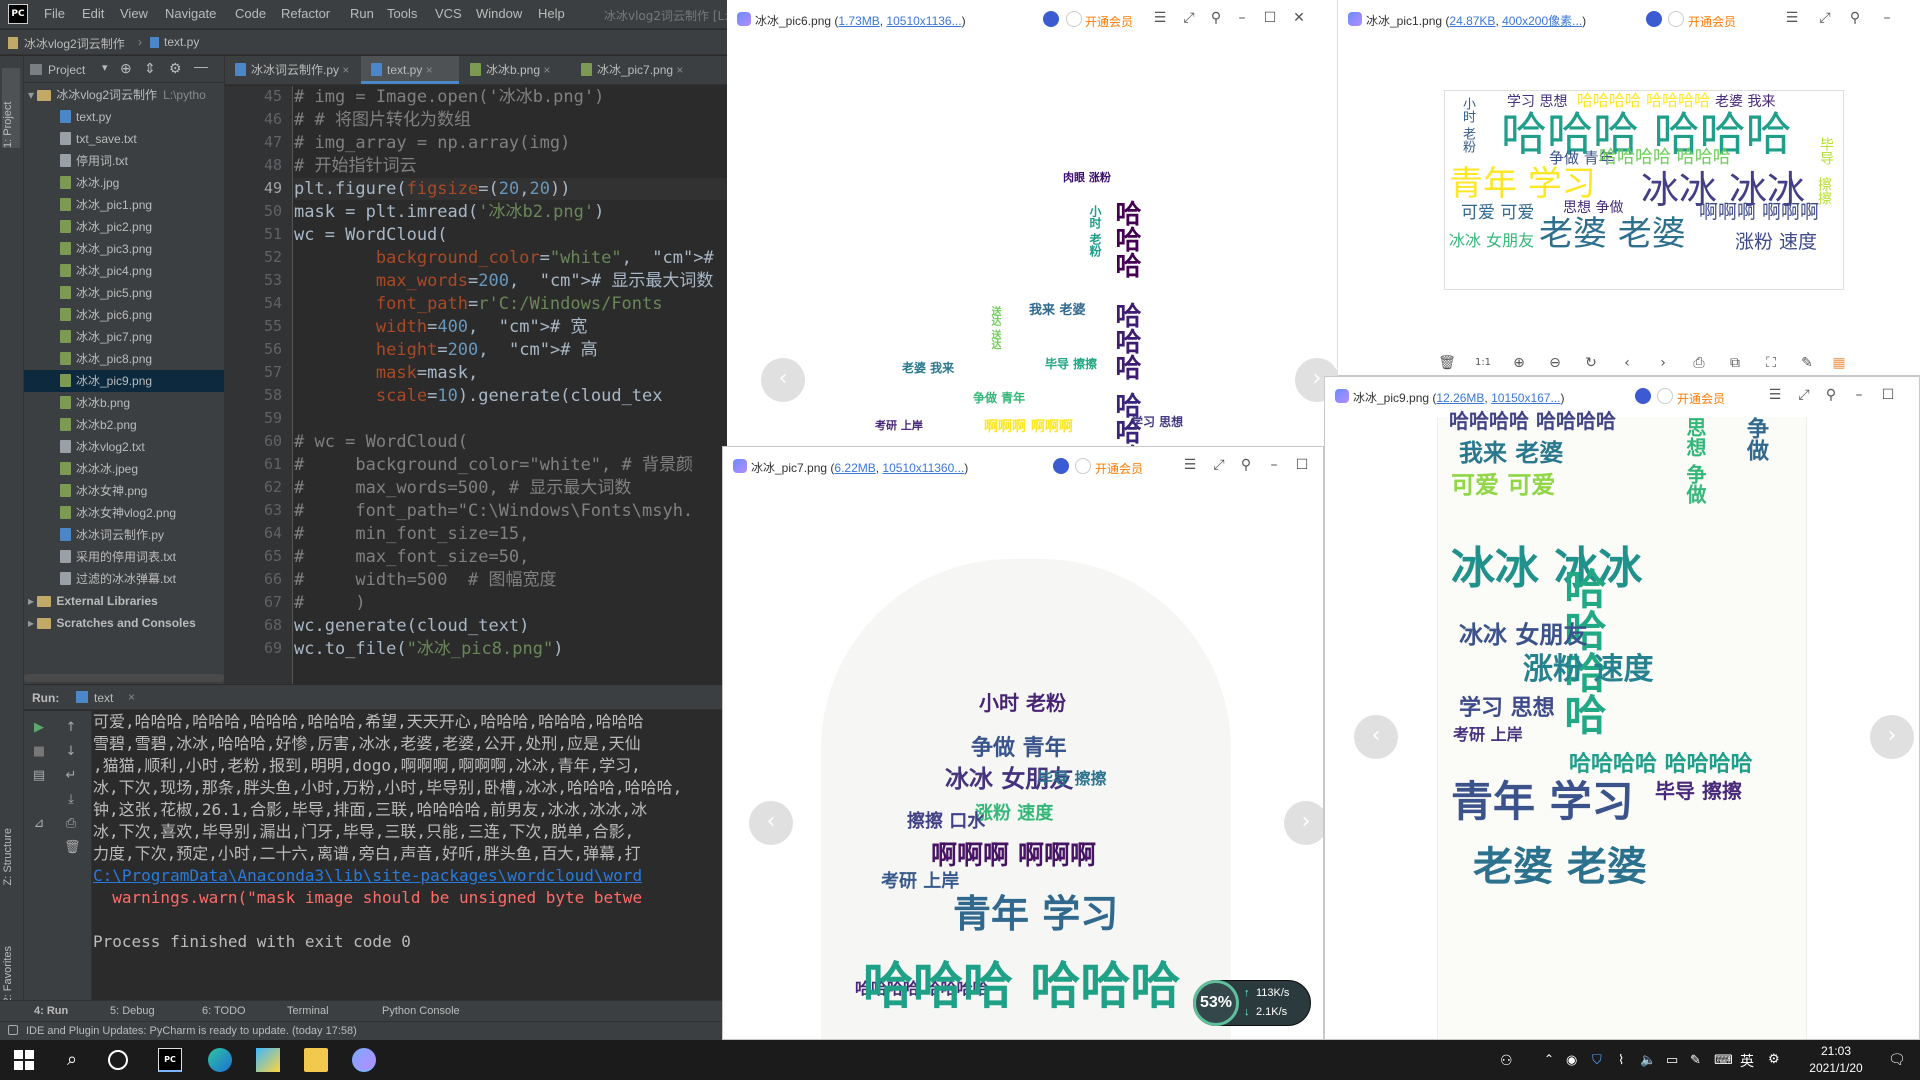  I want to click on menu-view: View, so click(134, 13).